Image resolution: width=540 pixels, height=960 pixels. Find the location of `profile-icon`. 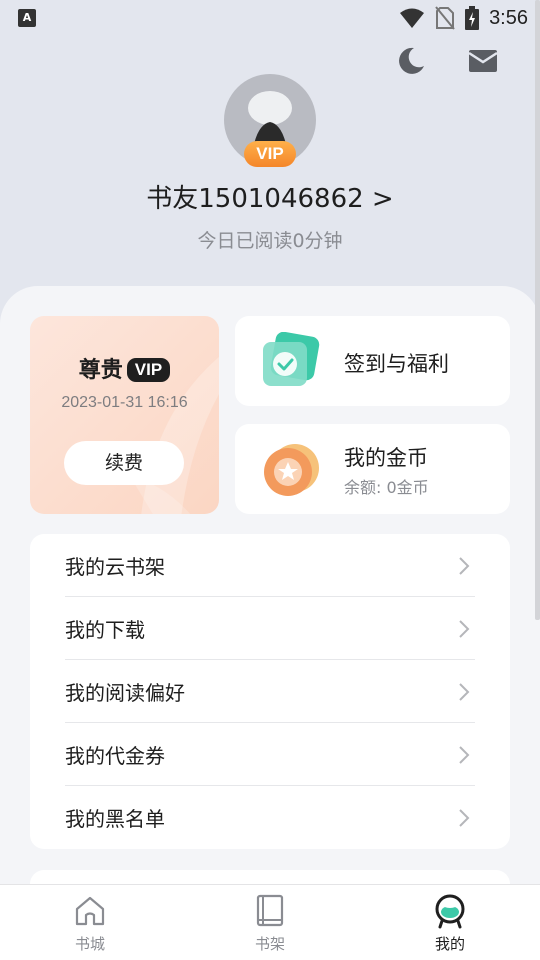

profile-icon is located at coordinates (450, 911).